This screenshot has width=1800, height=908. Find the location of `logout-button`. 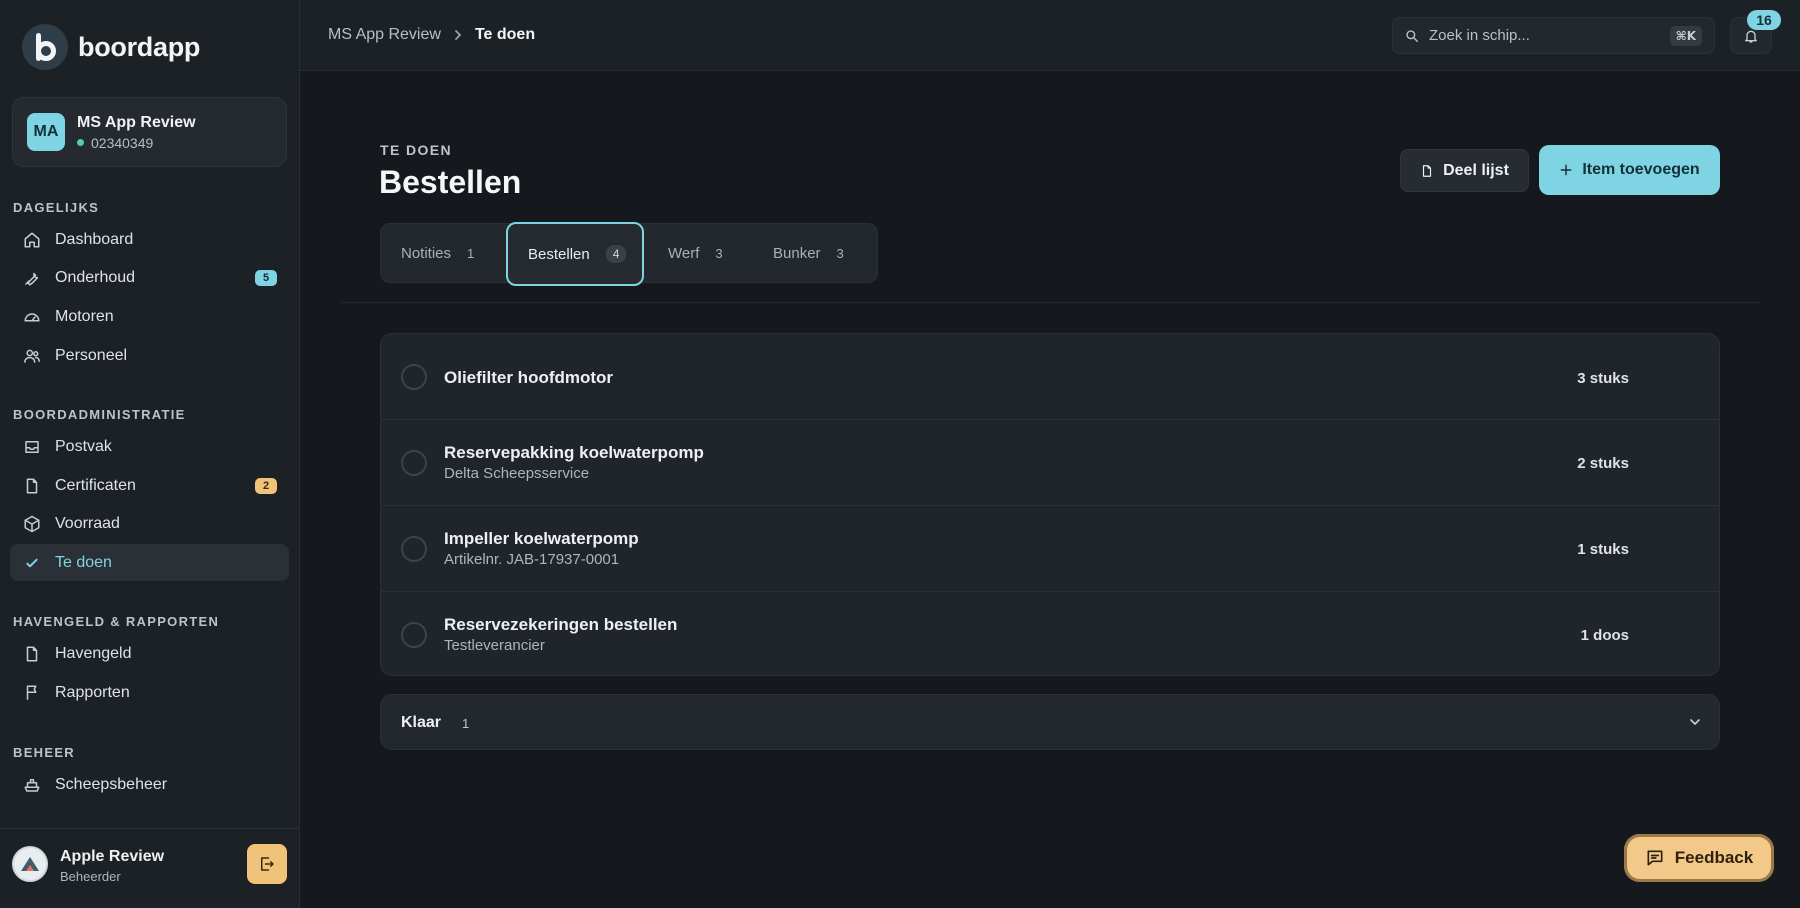

logout-button is located at coordinates (267, 864).